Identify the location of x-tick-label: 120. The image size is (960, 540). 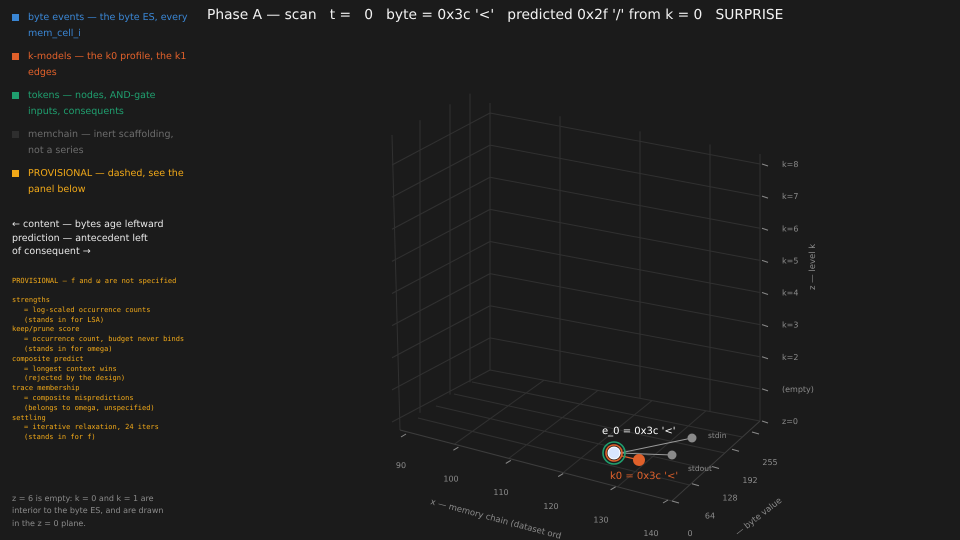
(551, 506).